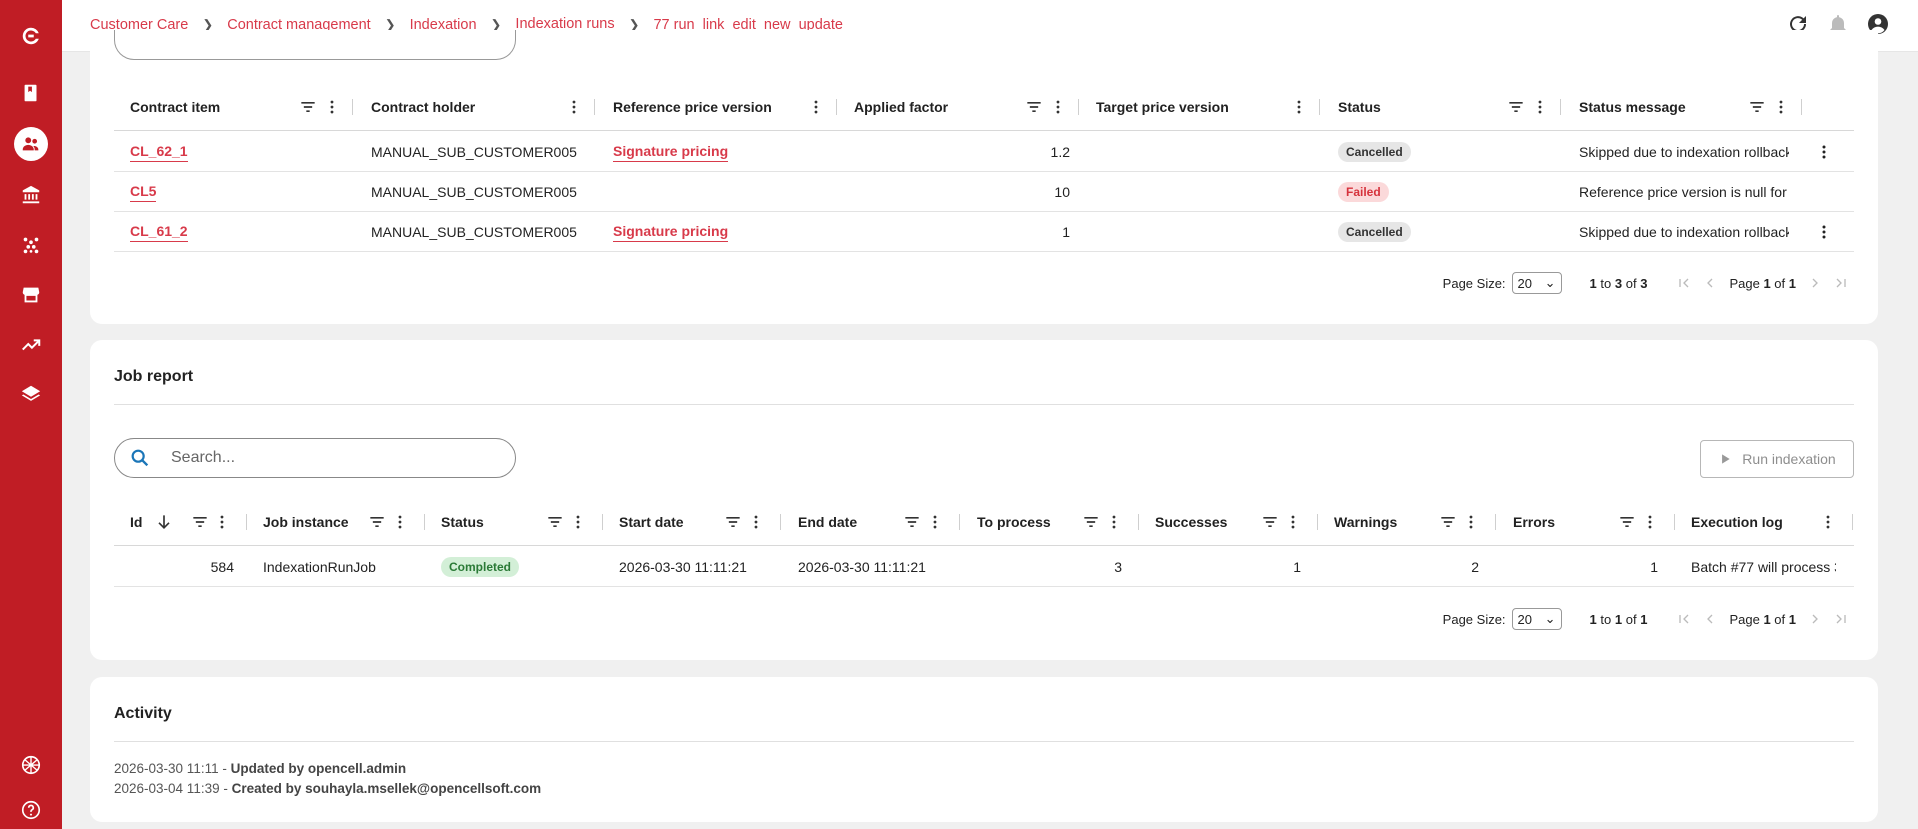 This screenshot has width=1918, height=829. Describe the element at coordinates (1534, 522) in the screenshot. I see `col-errors: Errors` at that location.